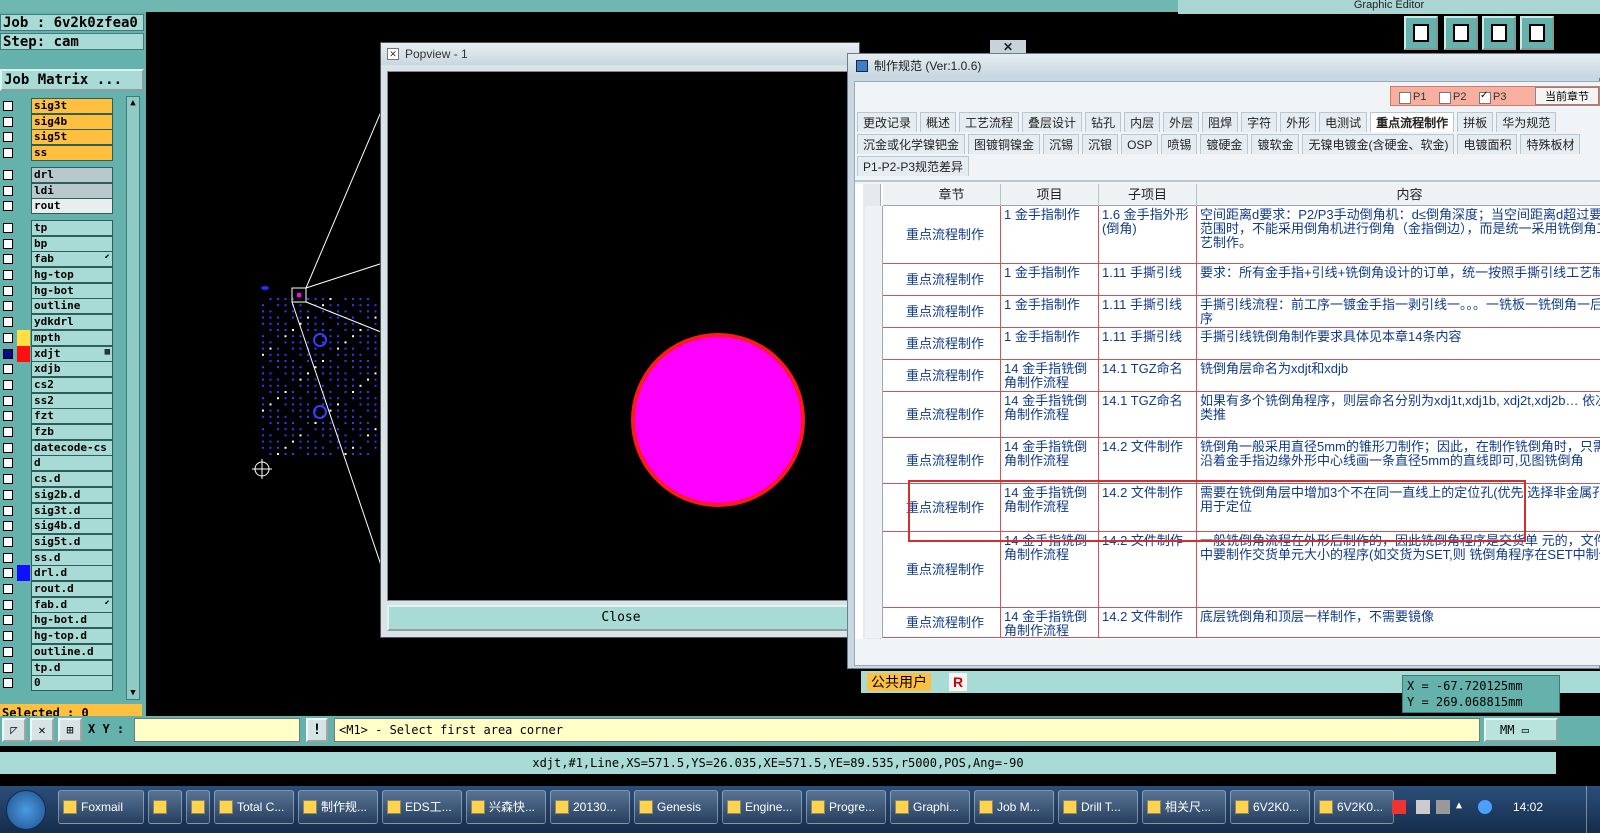 This screenshot has height=833, width=1600. I want to click on p3-checkbox: P3, so click(1492, 96).